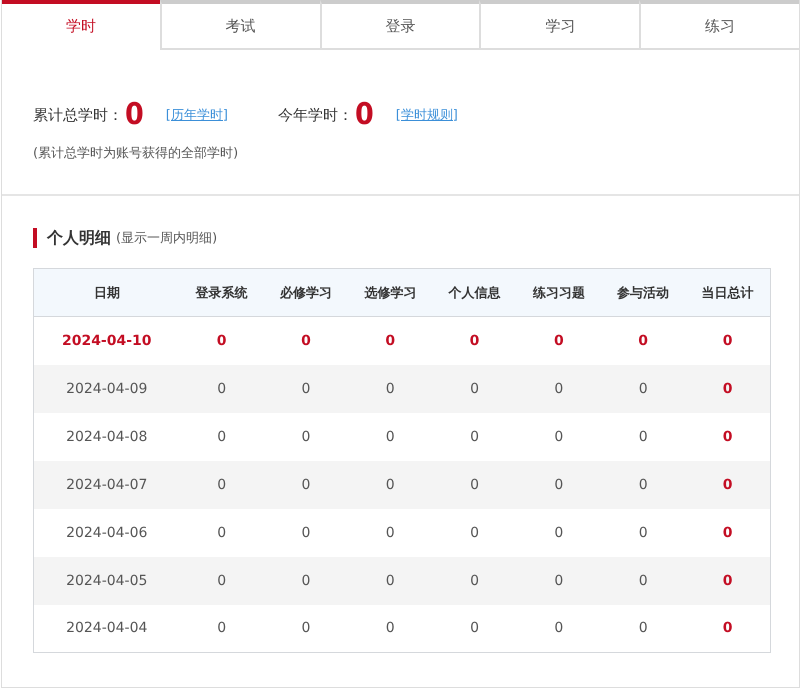  Describe the element at coordinates (107, 292) in the screenshot. I see `column-header: 日期` at that location.